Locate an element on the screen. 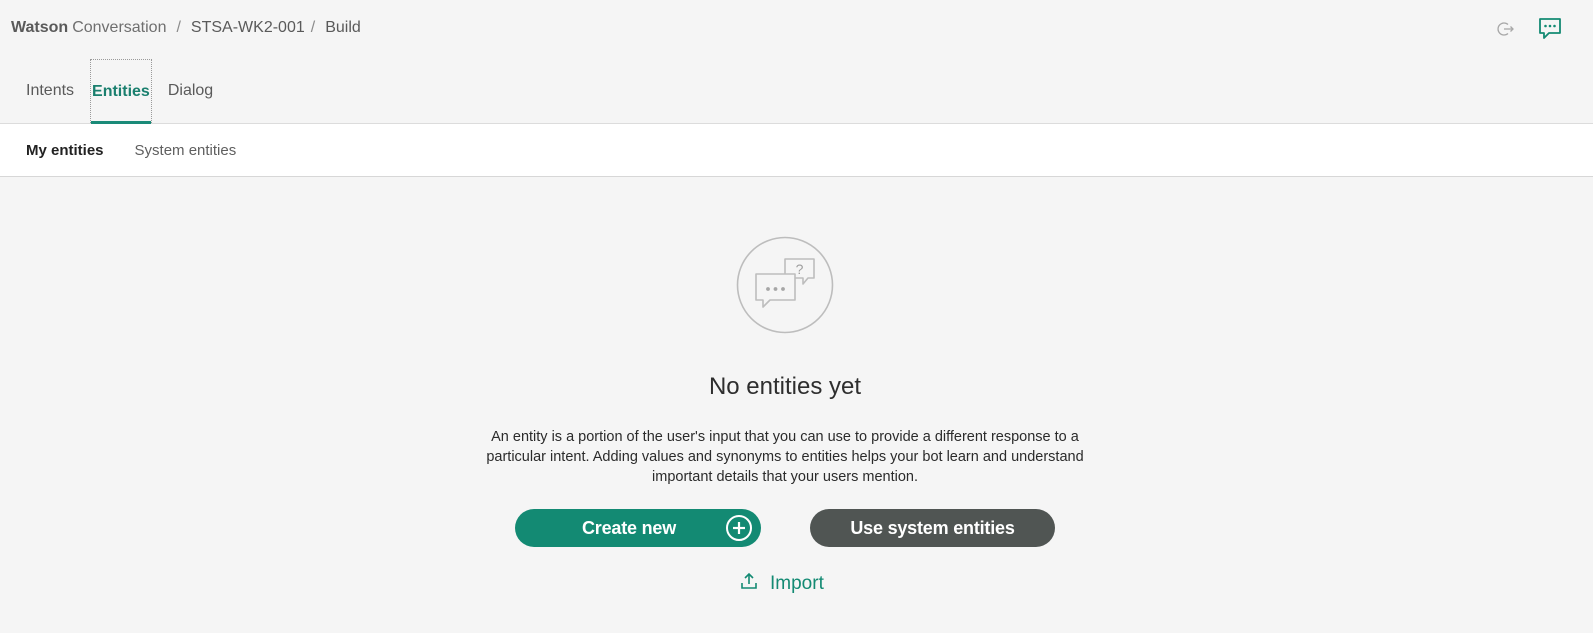 The width and height of the screenshot is (1593, 633). plus-circle-icon is located at coordinates (739, 530).